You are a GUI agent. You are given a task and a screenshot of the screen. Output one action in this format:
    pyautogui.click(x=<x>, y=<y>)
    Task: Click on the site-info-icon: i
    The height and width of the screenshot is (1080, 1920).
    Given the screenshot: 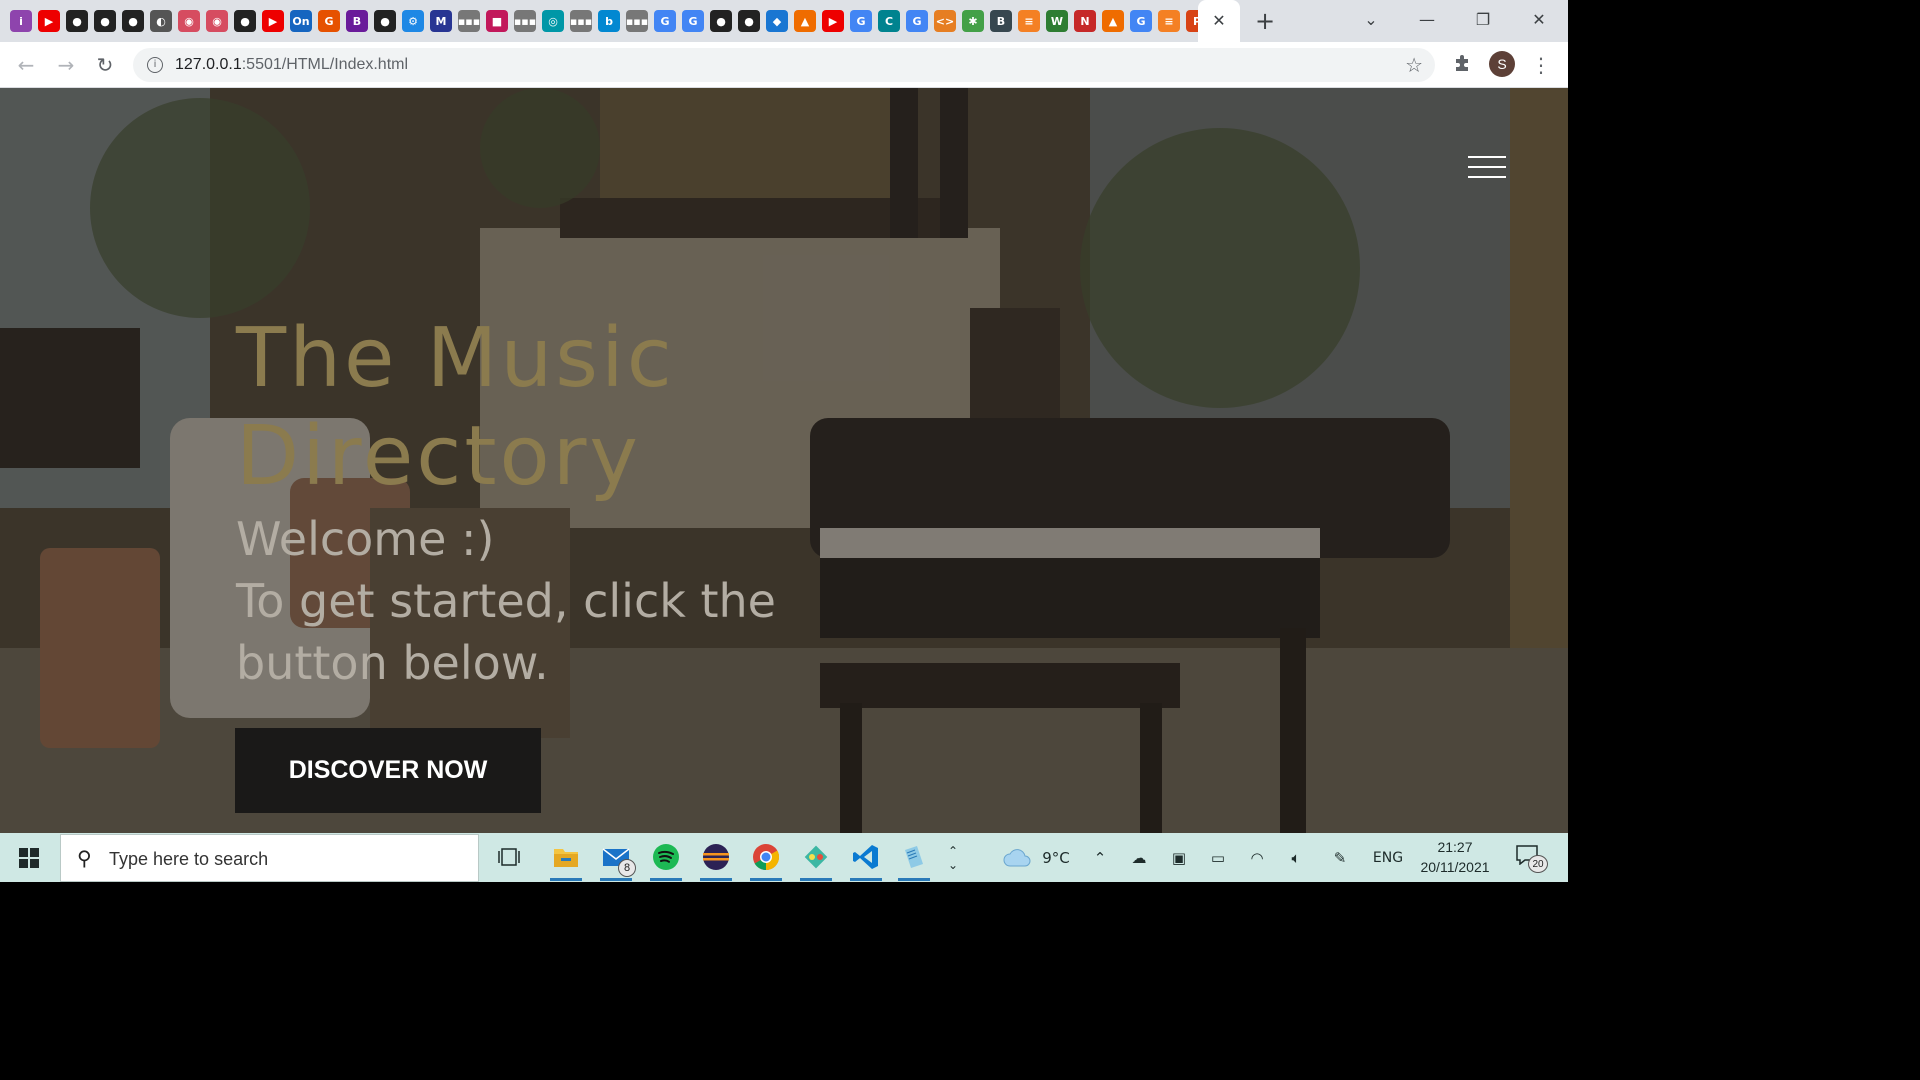 What is the action you would take?
    pyautogui.click(x=155, y=65)
    